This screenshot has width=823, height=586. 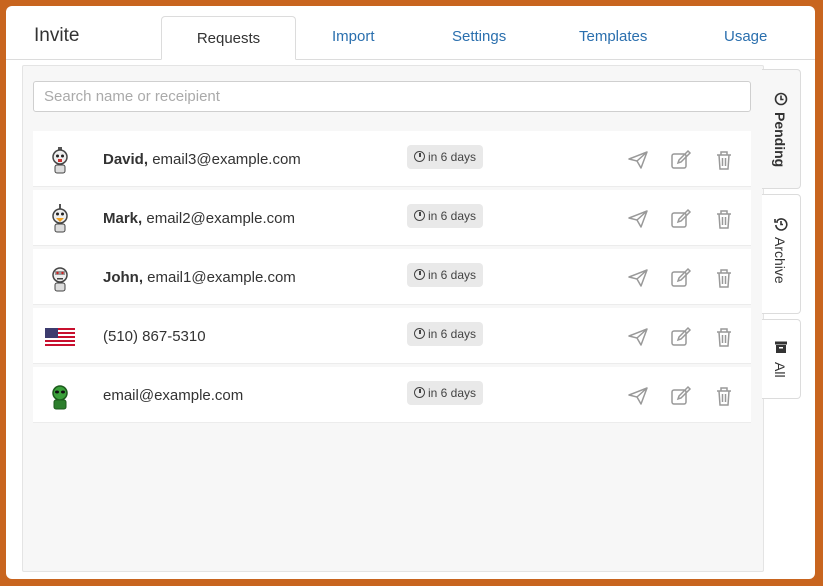 I want to click on recipient-name: Mark,, so click(x=123, y=218).